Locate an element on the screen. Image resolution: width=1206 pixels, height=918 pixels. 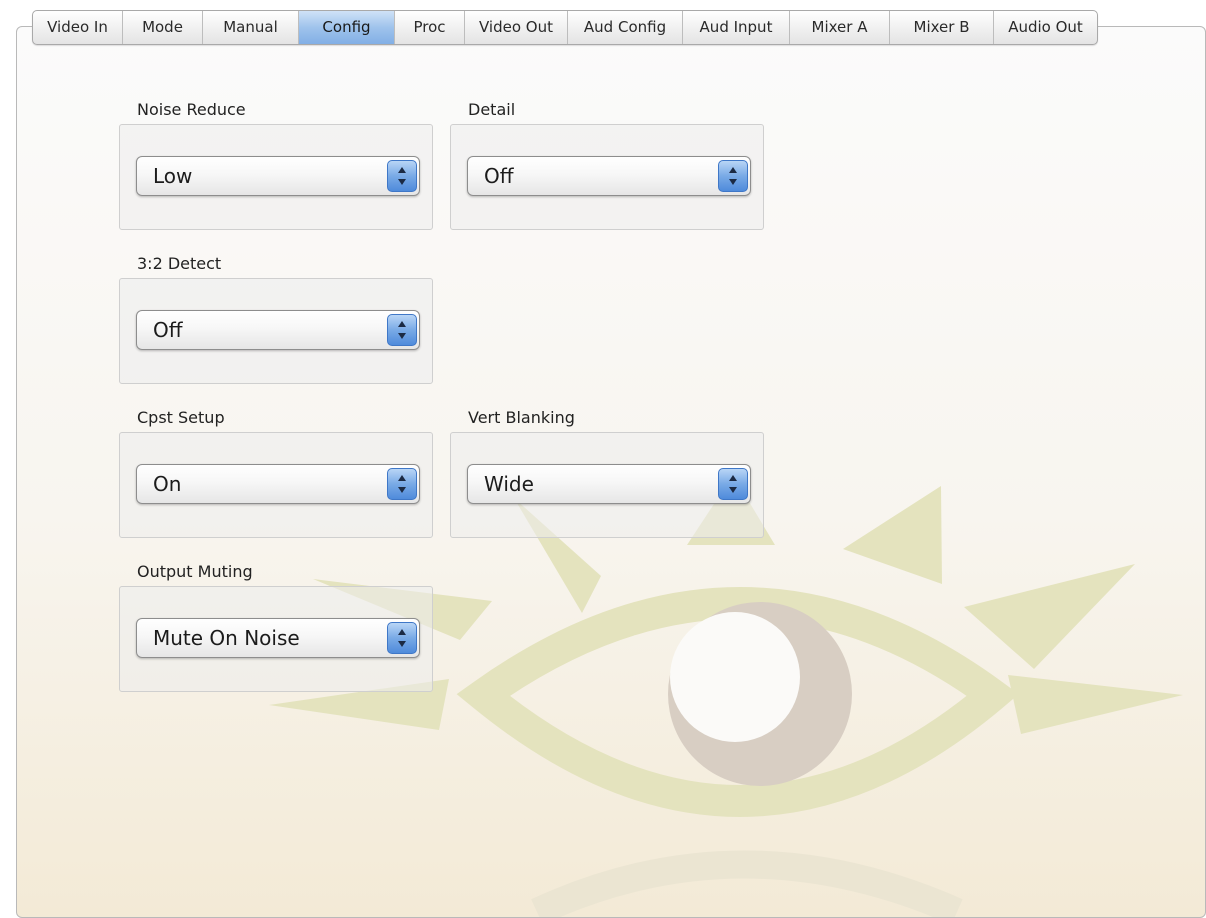
noise-reduce-box: Low is located at coordinates (276, 177).